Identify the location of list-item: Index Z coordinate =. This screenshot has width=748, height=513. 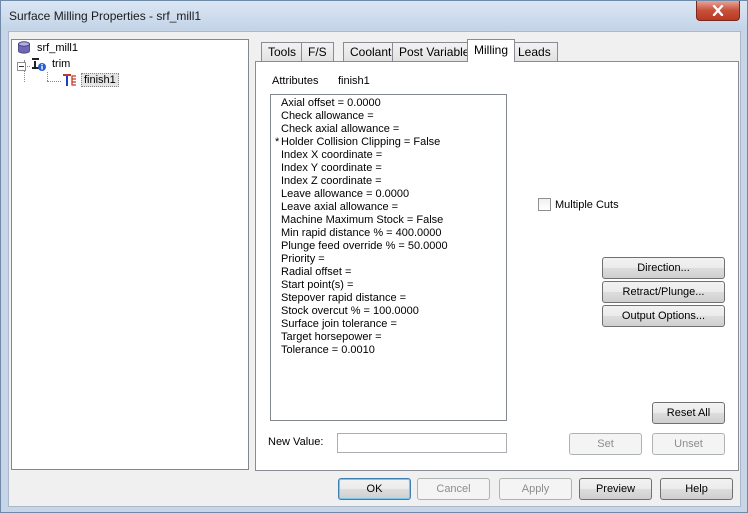
(390, 181).